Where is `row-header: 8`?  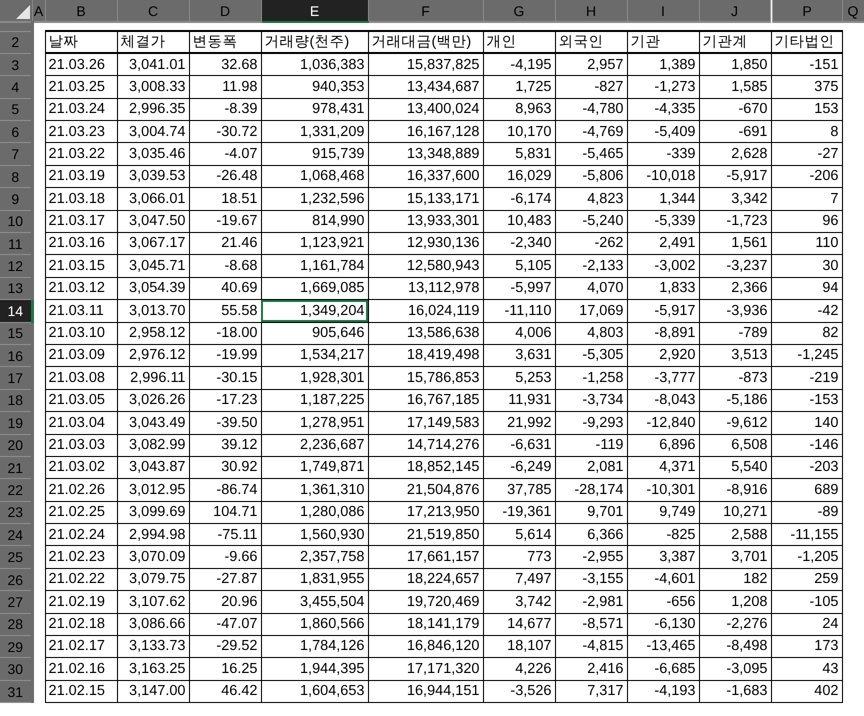
row-header: 8 is located at coordinates (16, 176).